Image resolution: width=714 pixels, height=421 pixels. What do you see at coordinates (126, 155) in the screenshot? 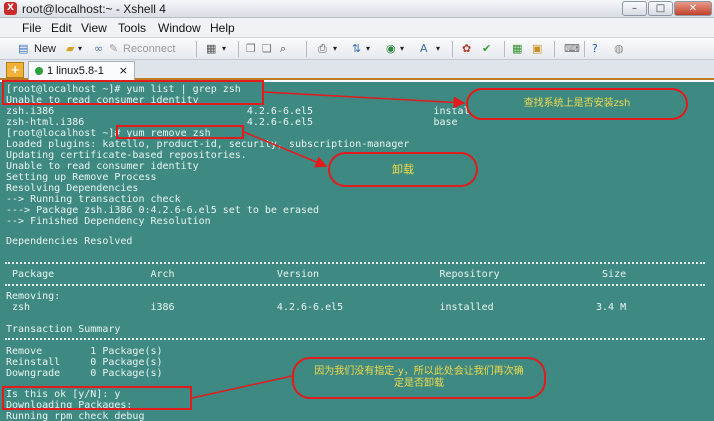
I see `terminal-line: Updating certificate-based repositories.` at bounding box center [126, 155].